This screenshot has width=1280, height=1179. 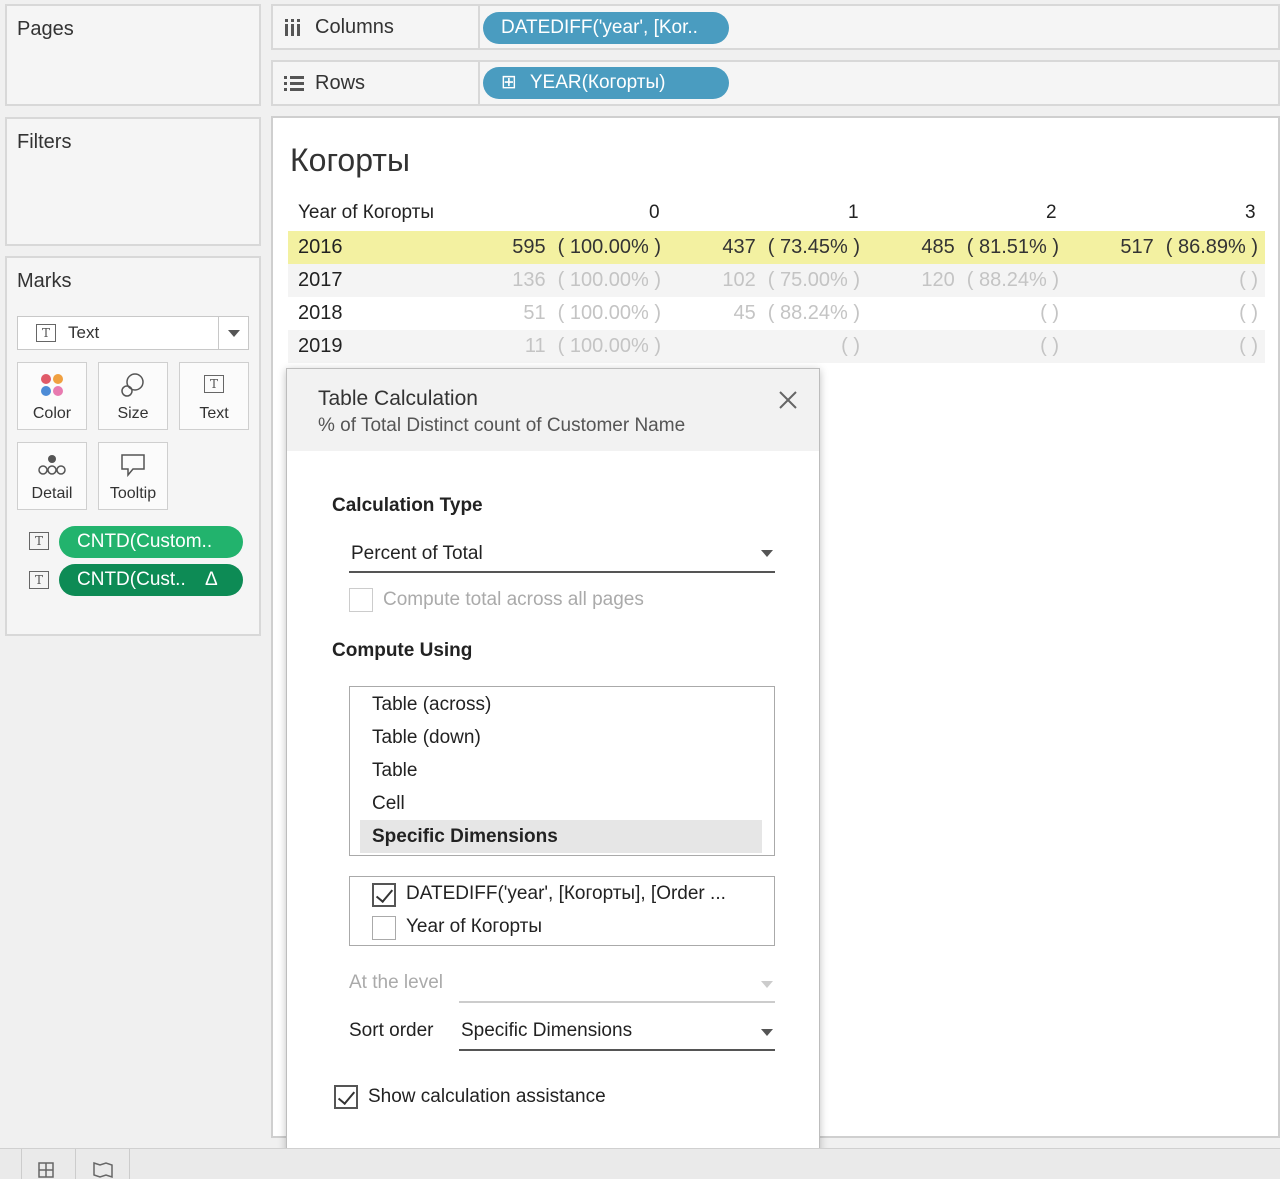 What do you see at coordinates (593, 346) in the screenshot?
I see `table-cell: 11 ( 100.00% )` at bounding box center [593, 346].